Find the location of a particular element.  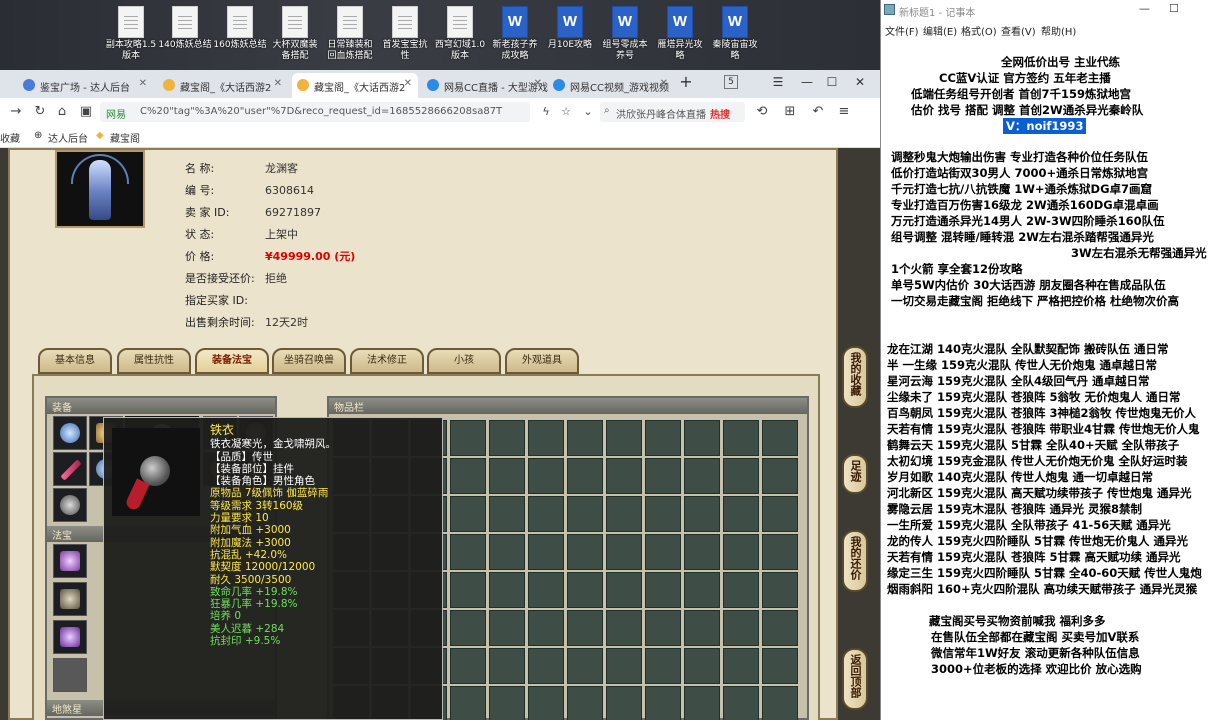

my-favorites-button: 我的收藏 is located at coordinates (855, 377).